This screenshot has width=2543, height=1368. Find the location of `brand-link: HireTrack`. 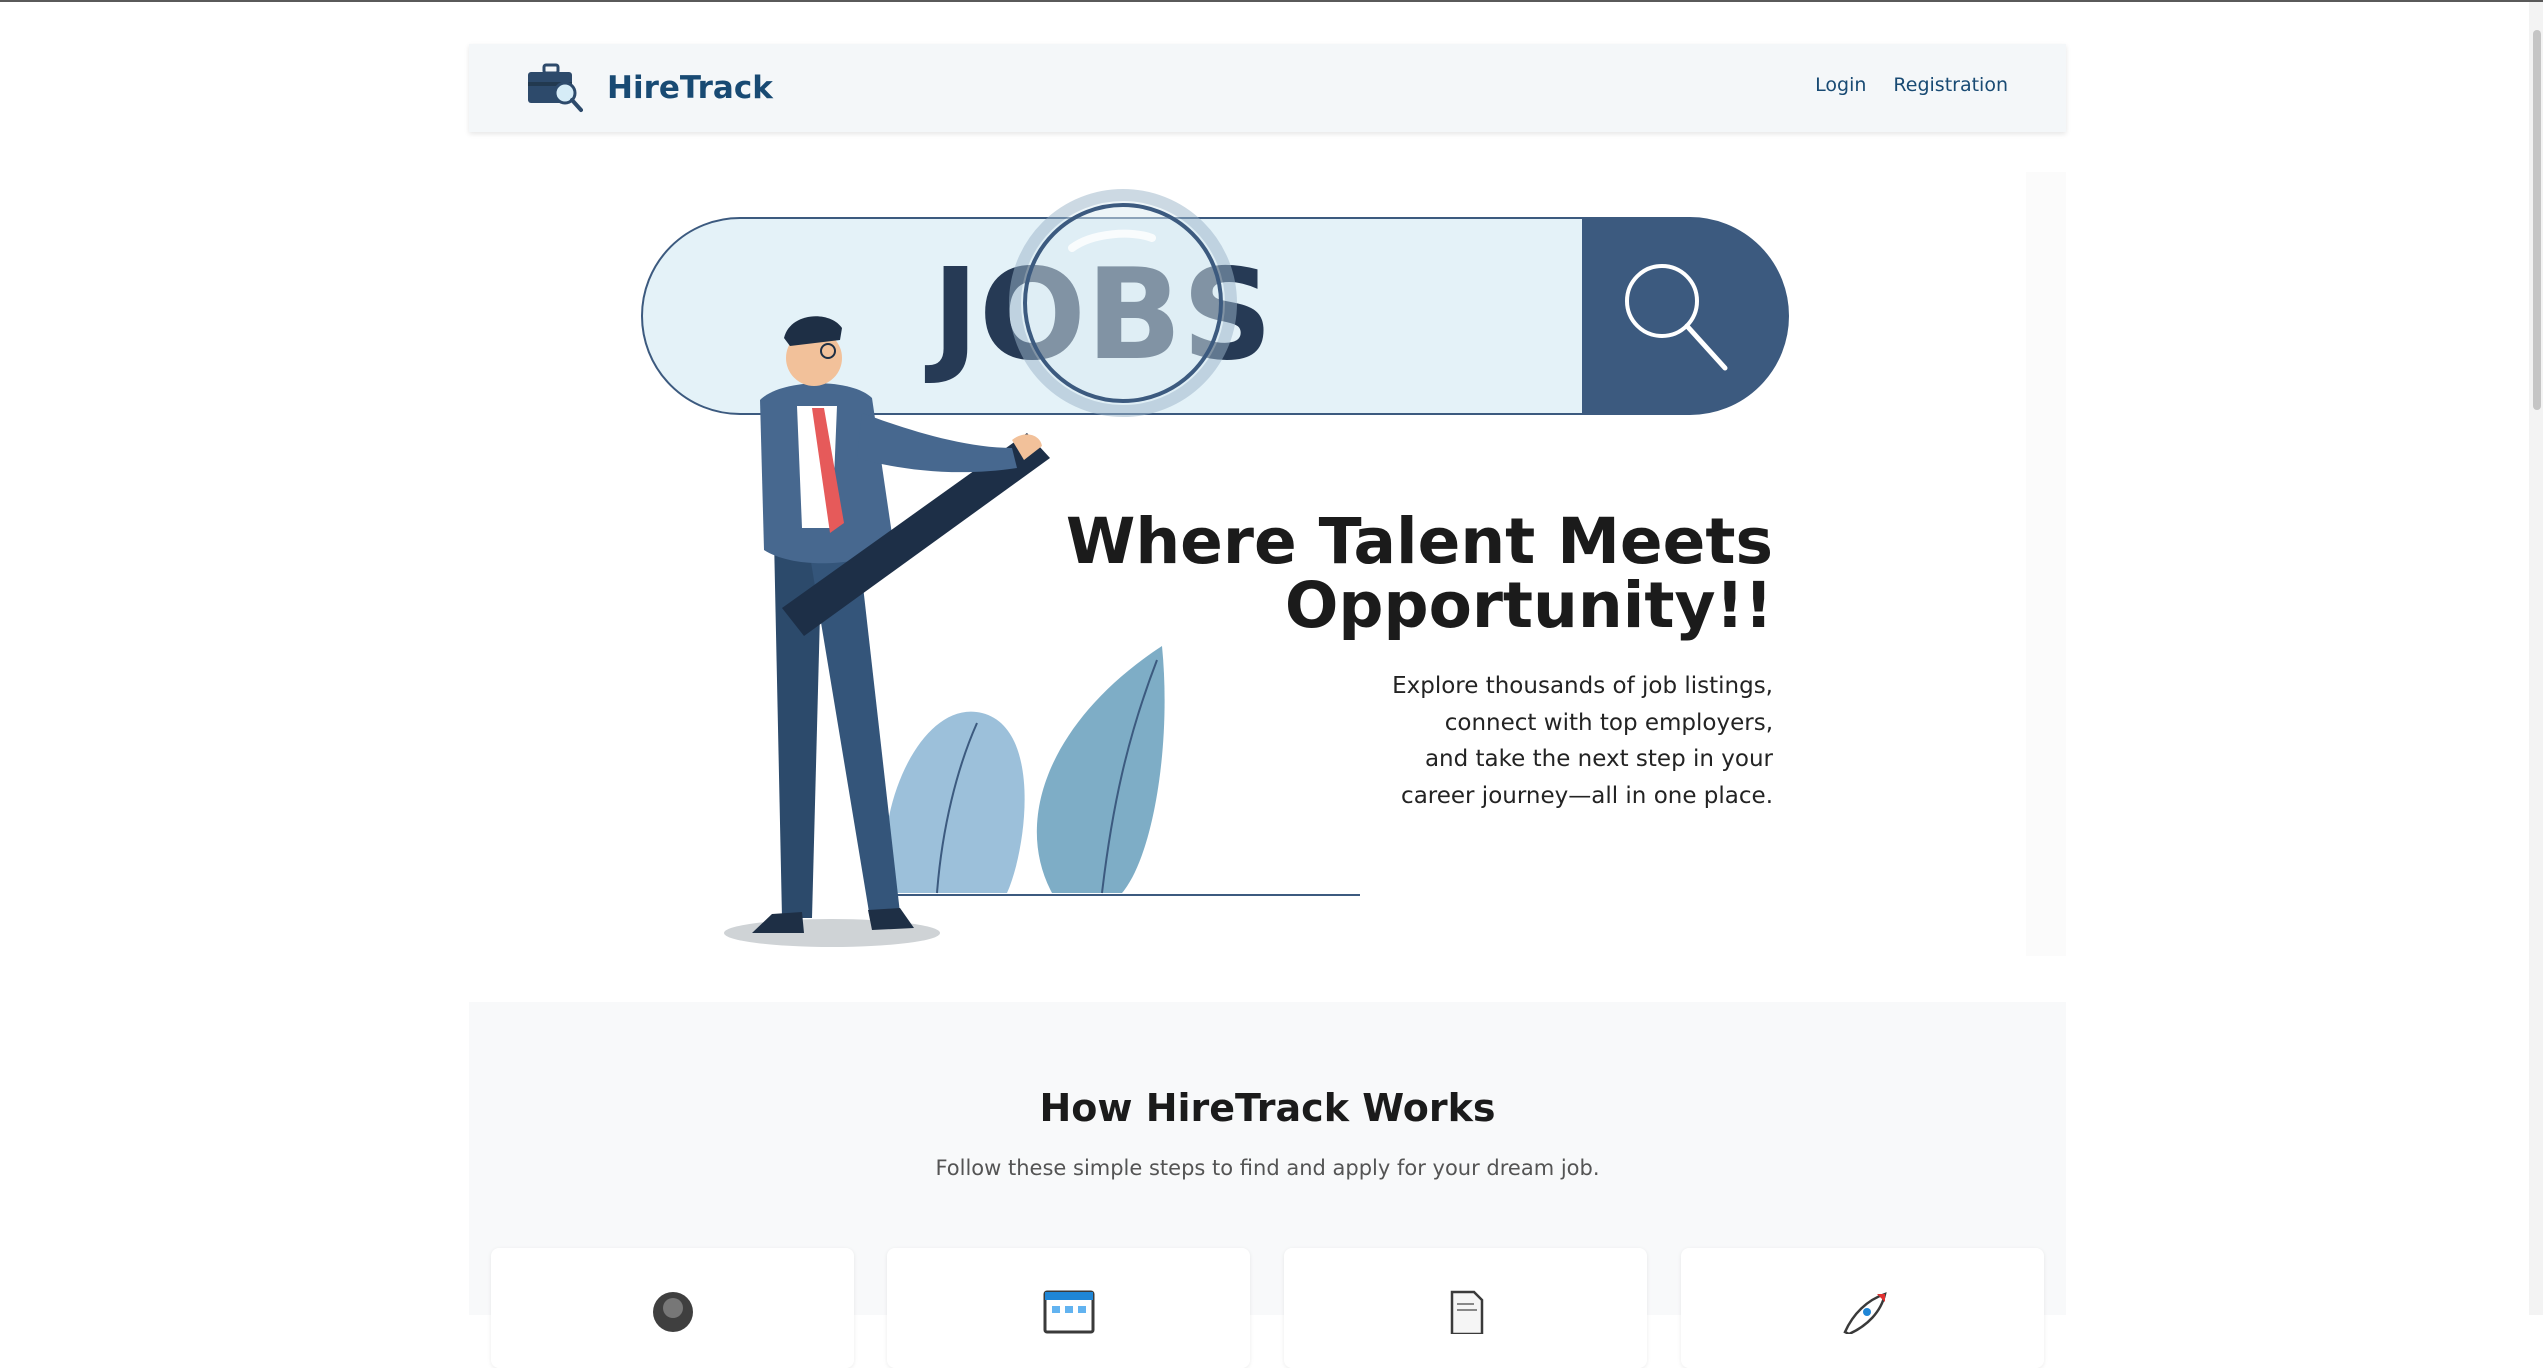

brand-link: HireTrack is located at coordinates (650, 88).